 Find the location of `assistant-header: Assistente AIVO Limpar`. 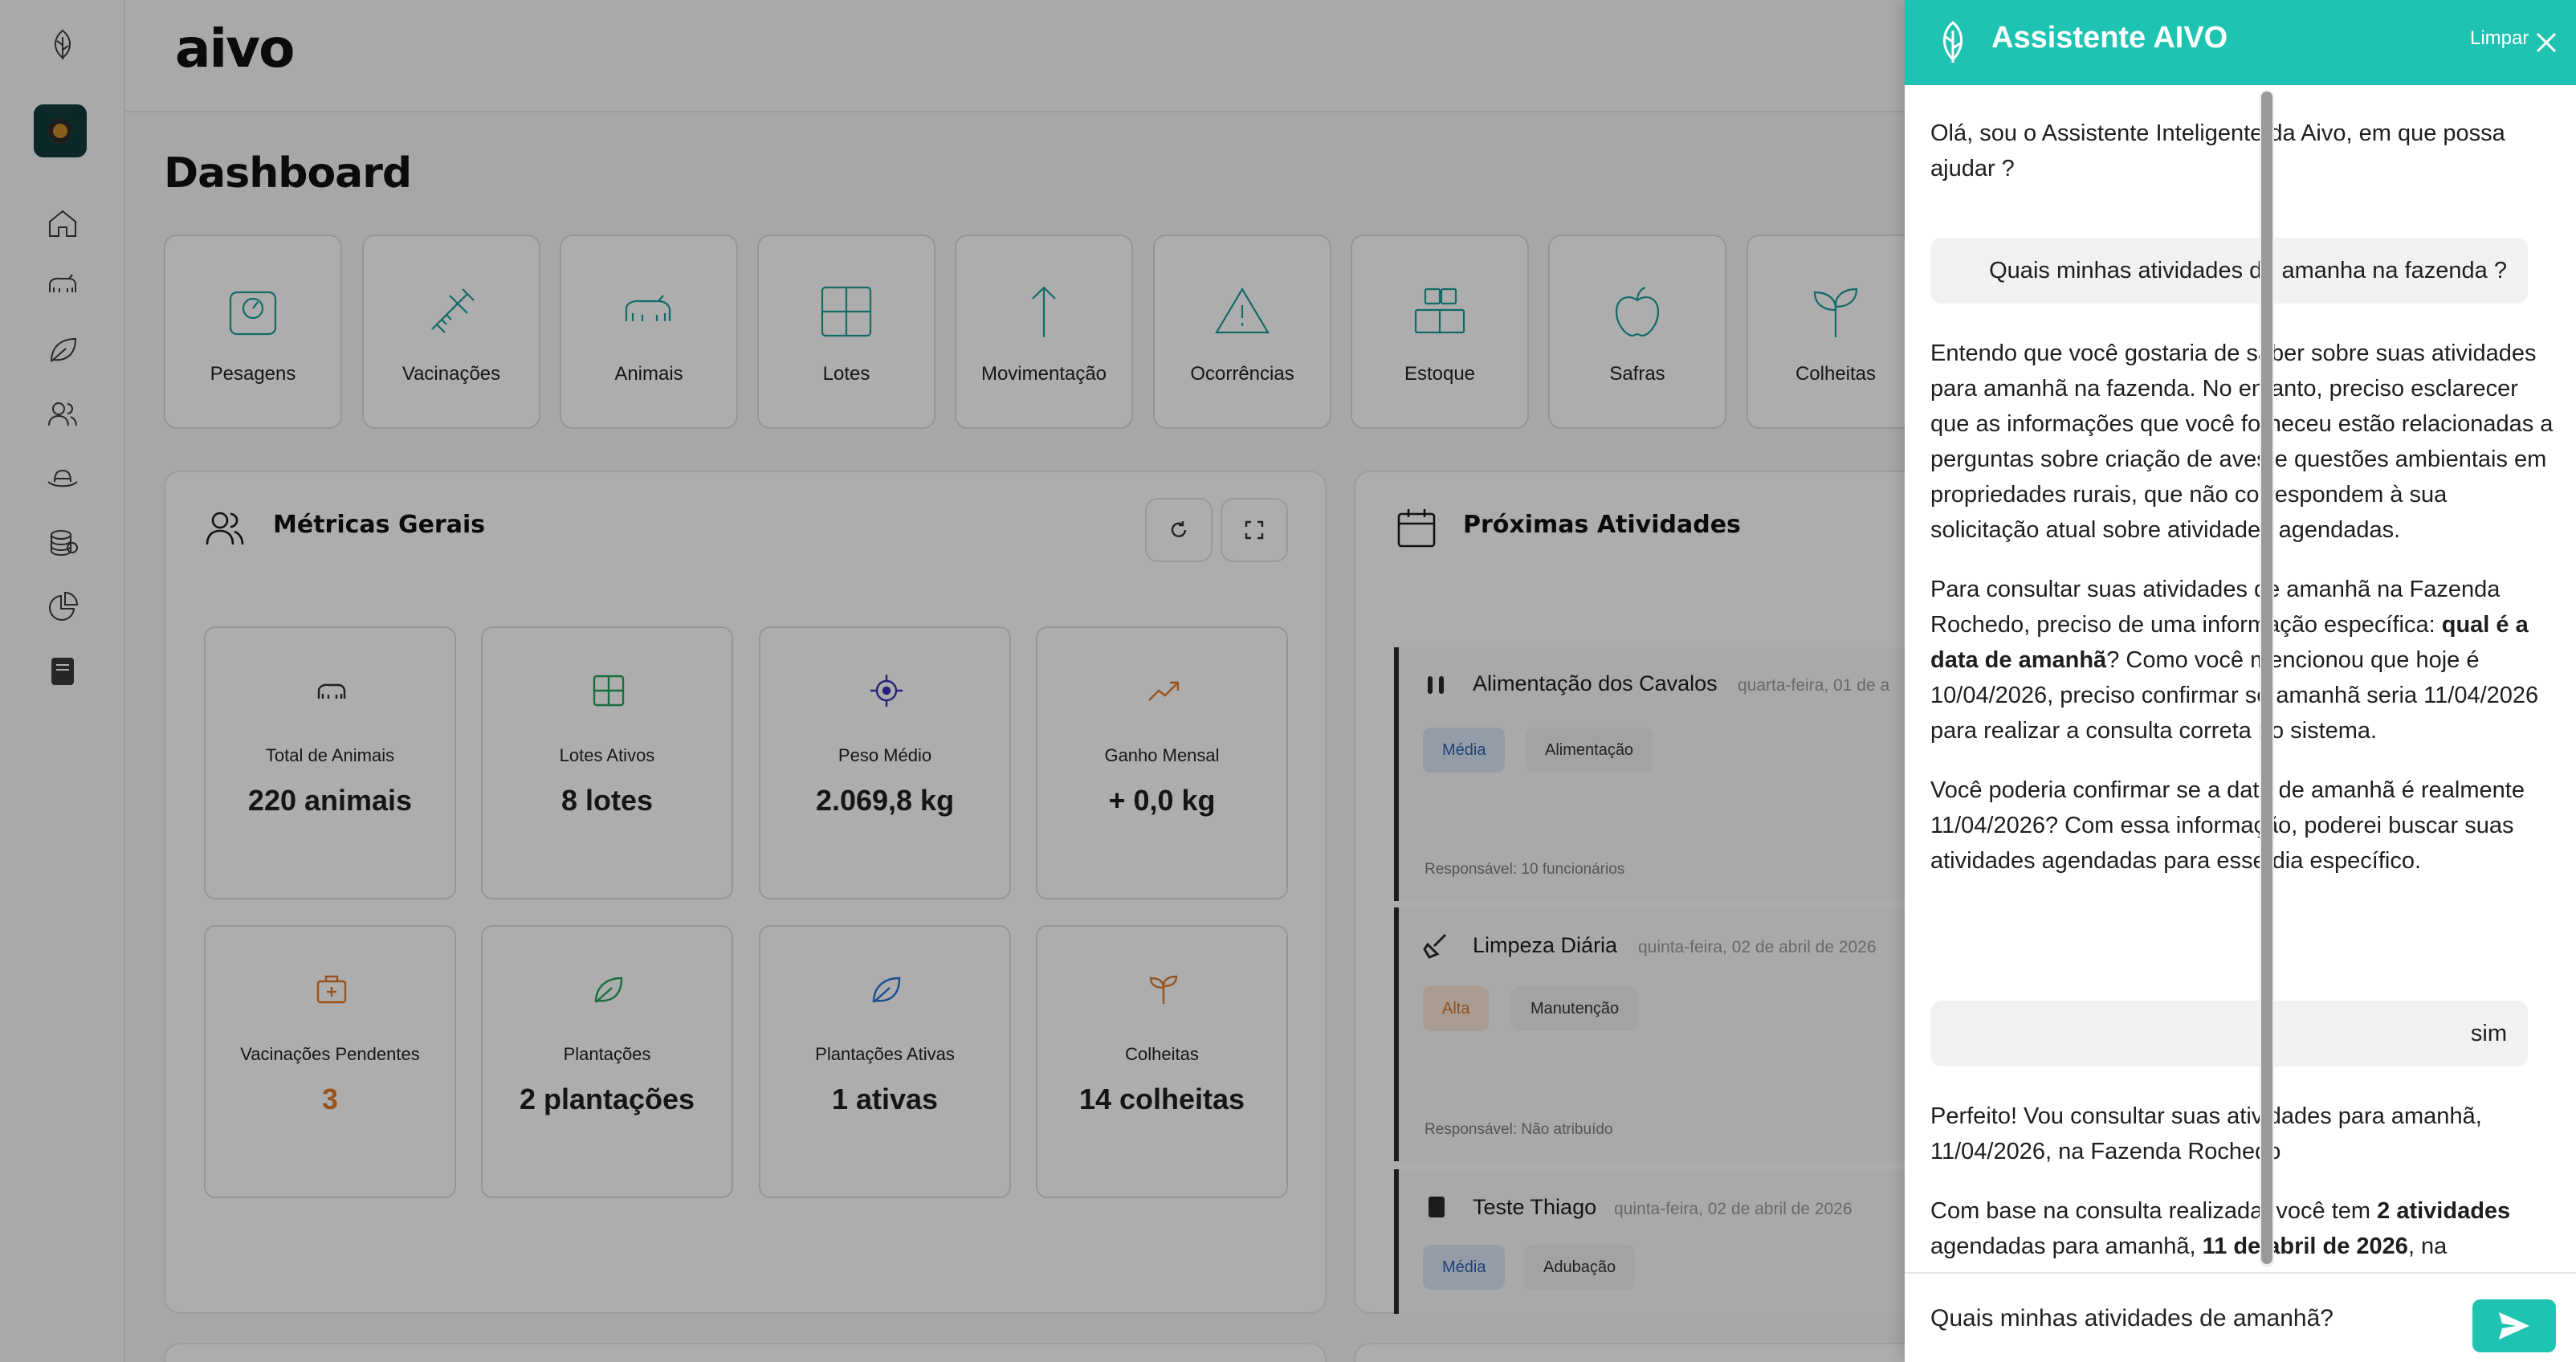

assistant-header: Assistente AIVO Limpar is located at coordinates (2240, 42).